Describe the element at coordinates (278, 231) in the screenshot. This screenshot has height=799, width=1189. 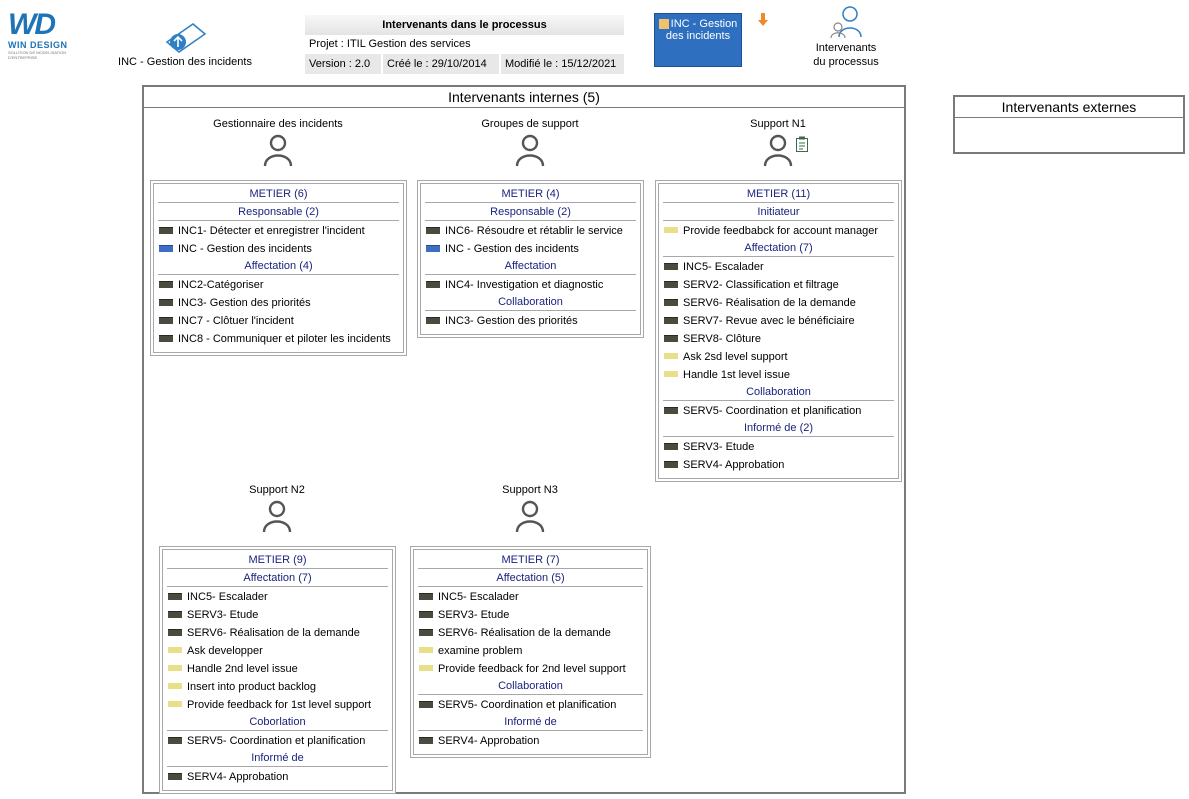
I see `task-item: INC1- Détecter et enregistrer l'incident` at that location.